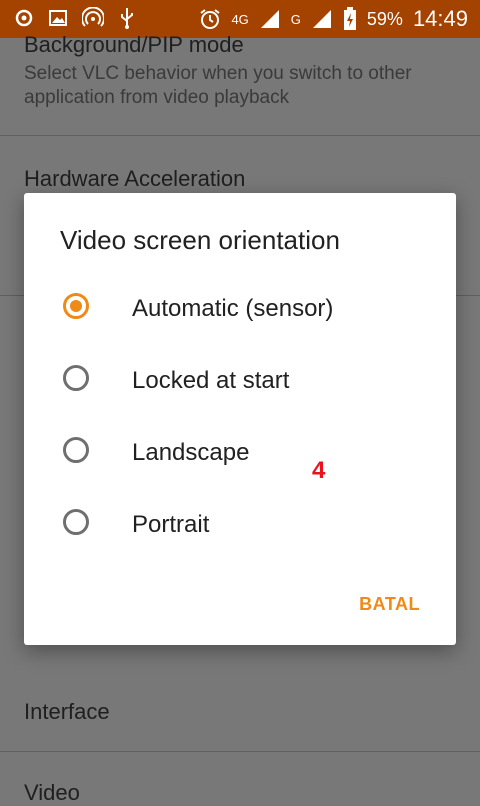  I want to click on option-portrait: Portrait, so click(250, 525).